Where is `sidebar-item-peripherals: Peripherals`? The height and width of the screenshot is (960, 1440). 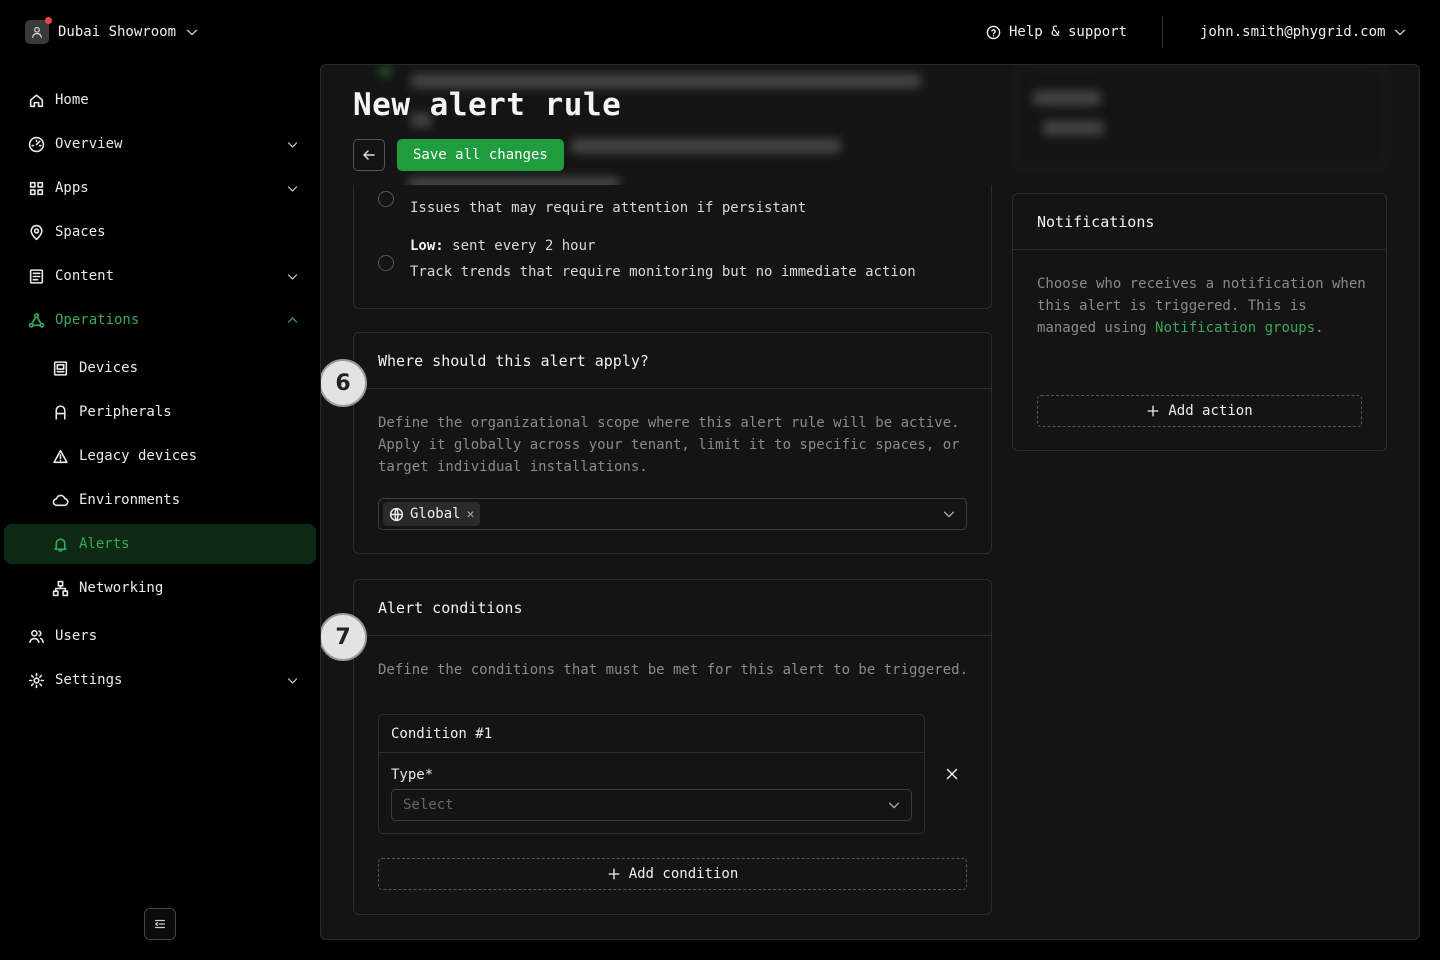 sidebar-item-peripherals: Peripherals is located at coordinates (160, 412).